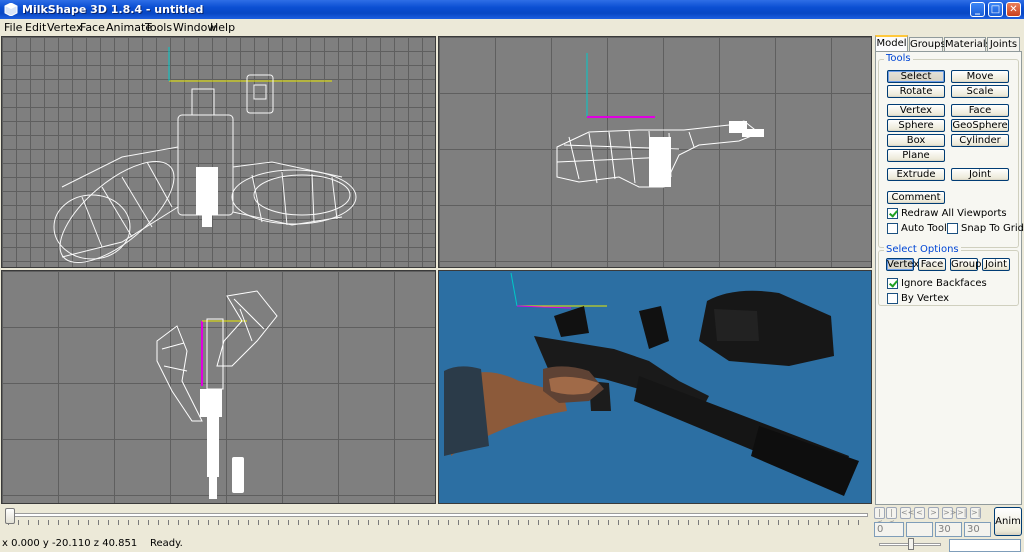 Image resolution: width=1024 pixels, height=552 pixels. What do you see at coordinates (916, 125) in the screenshot?
I see `sphere-tool-button: Sphere` at bounding box center [916, 125].